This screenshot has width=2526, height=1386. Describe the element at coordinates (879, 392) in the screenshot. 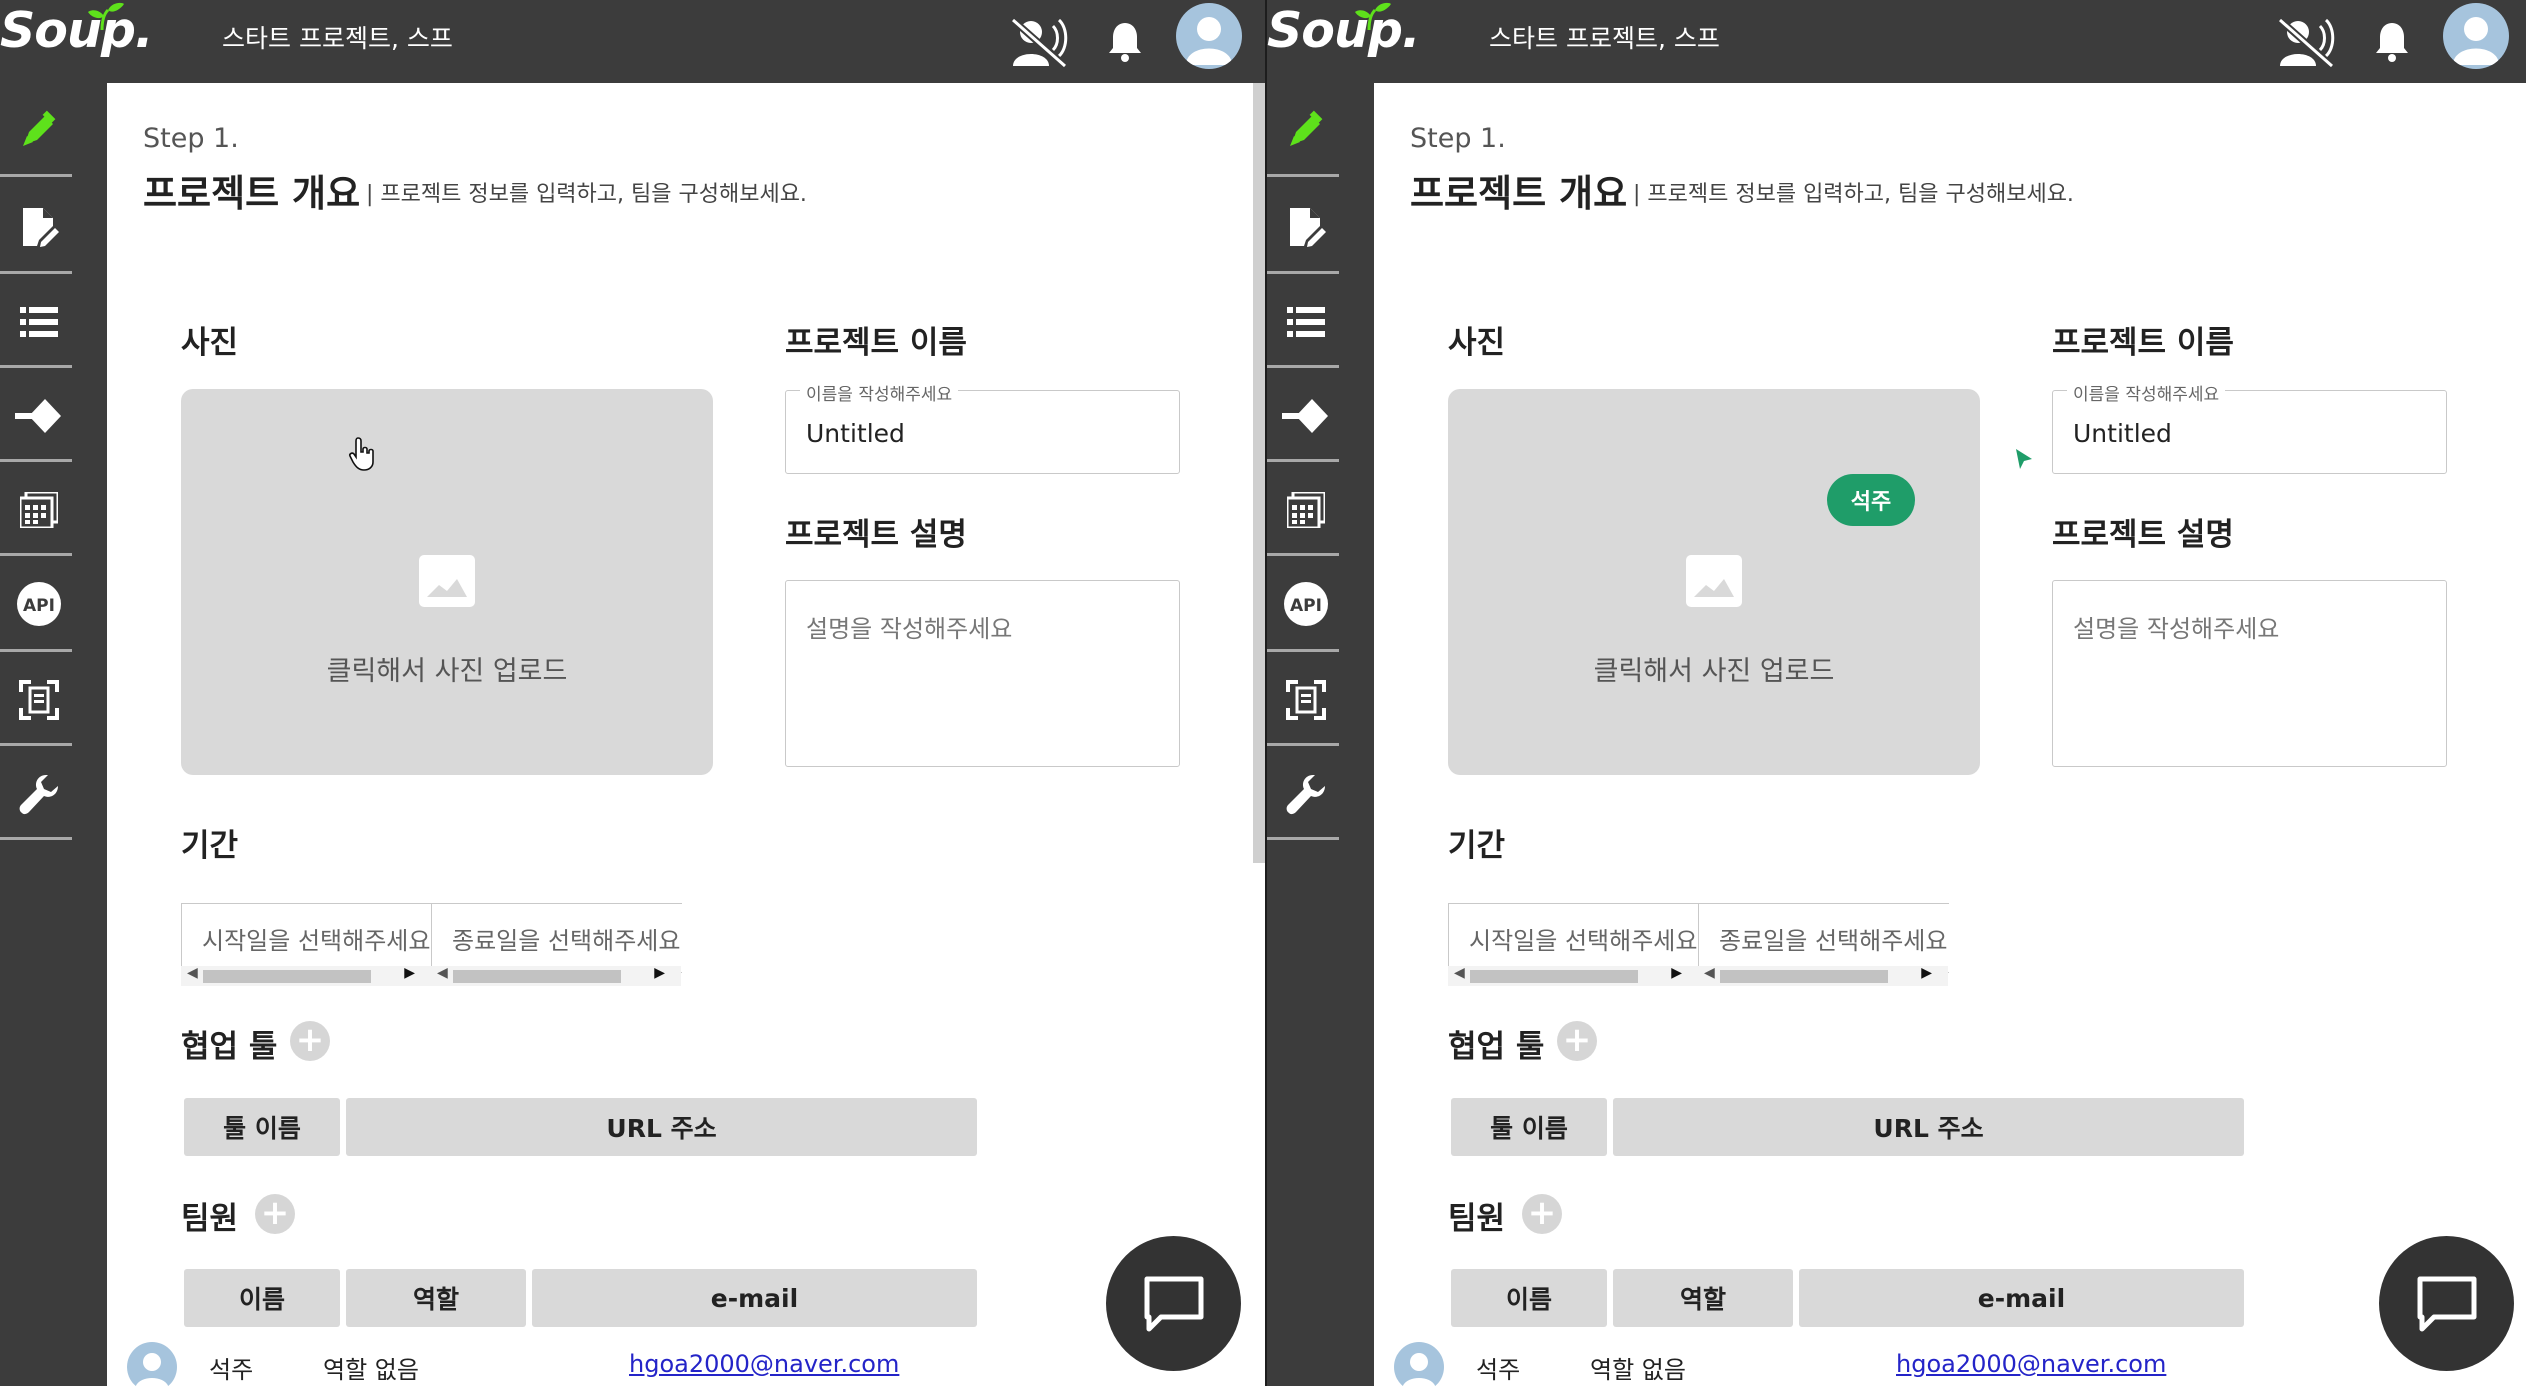

I see `project-name-legend: 이름을 작성해주세요` at that location.